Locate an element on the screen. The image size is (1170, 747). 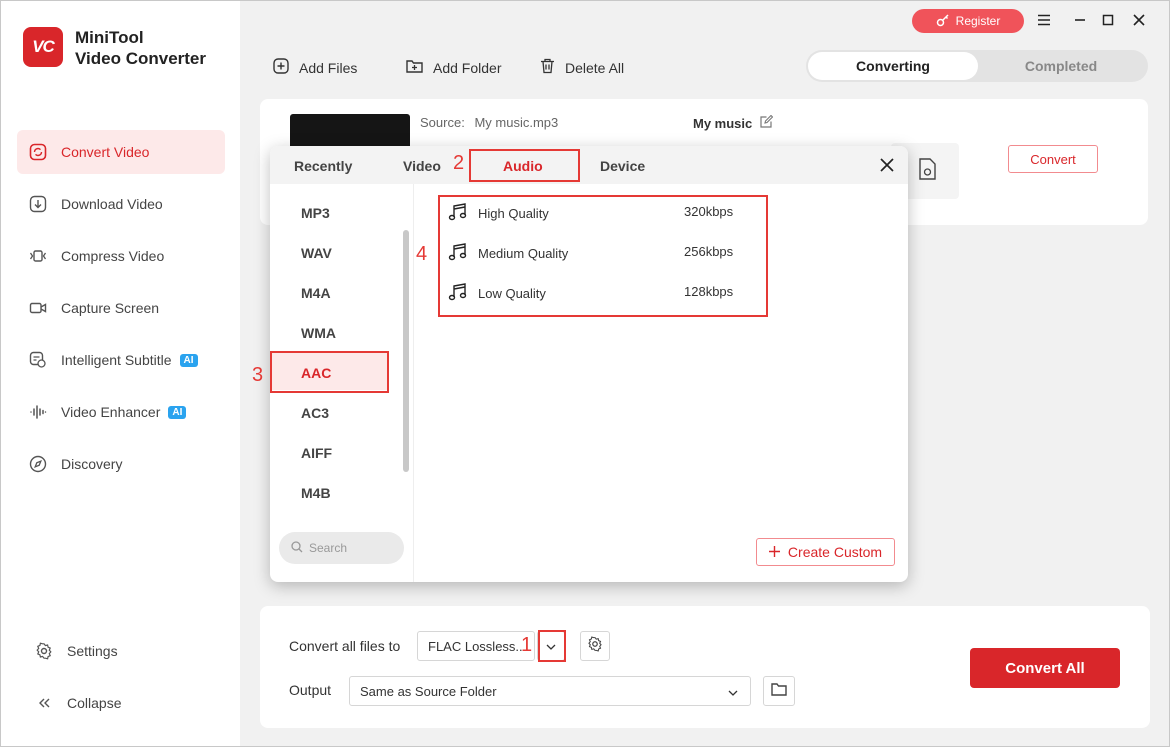
add-files-button: Add Files is located at coordinates (315, 67).